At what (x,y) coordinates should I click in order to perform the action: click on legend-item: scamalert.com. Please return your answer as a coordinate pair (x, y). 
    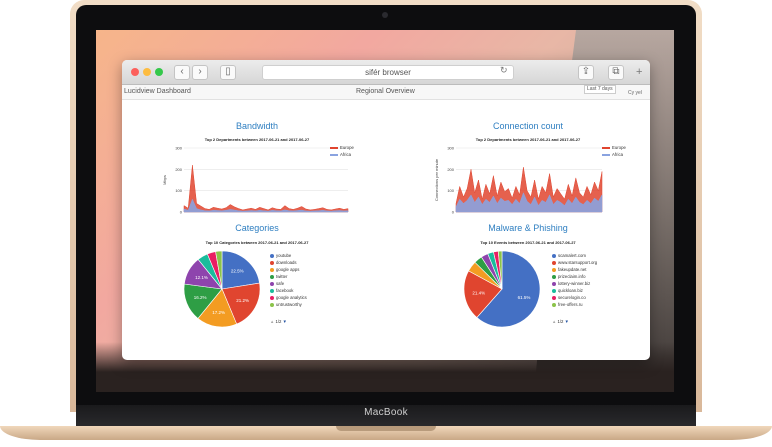
    Looking at the image, I should click on (574, 255).